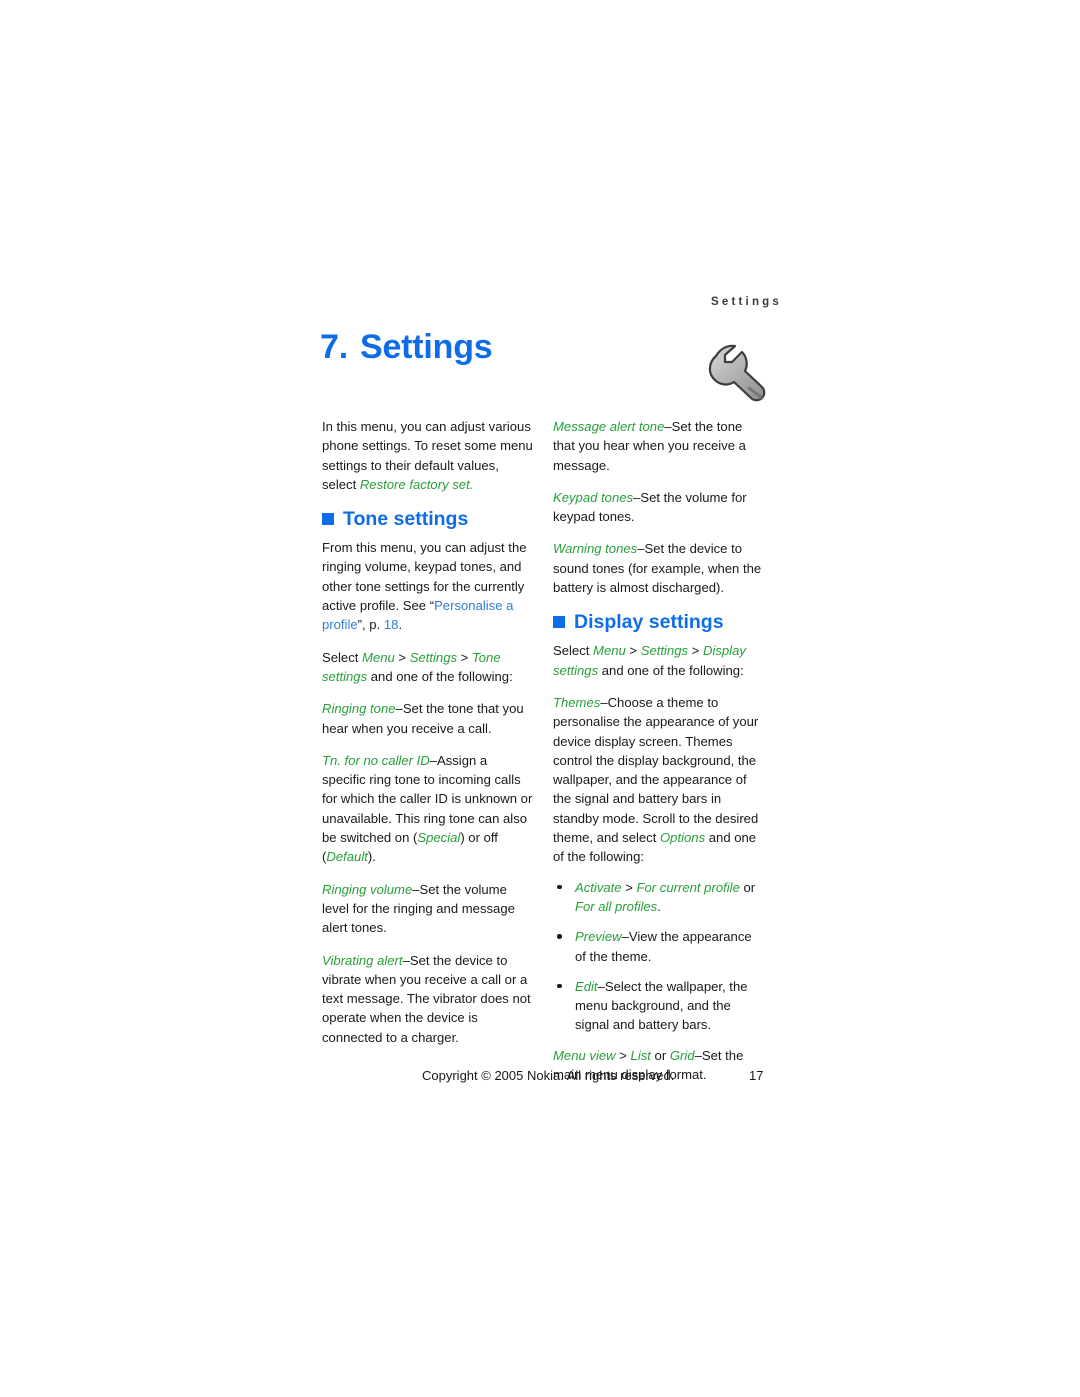  Describe the element at coordinates (688, 887) in the screenshot. I see `term-for-current-profile: For current profile` at that location.